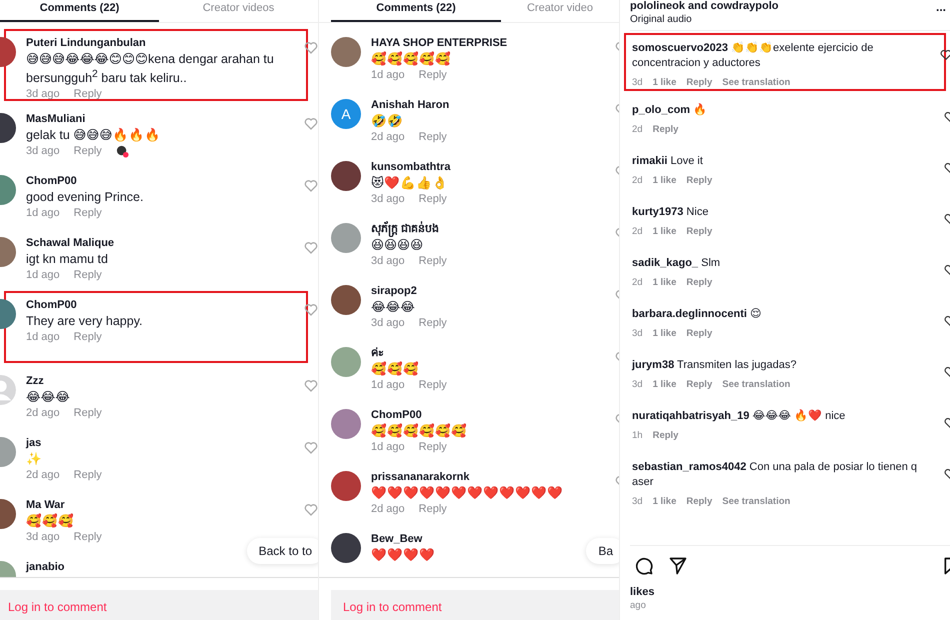  What do you see at coordinates (84, 321) in the screenshot?
I see `comment-text: They are very happy.` at bounding box center [84, 321].